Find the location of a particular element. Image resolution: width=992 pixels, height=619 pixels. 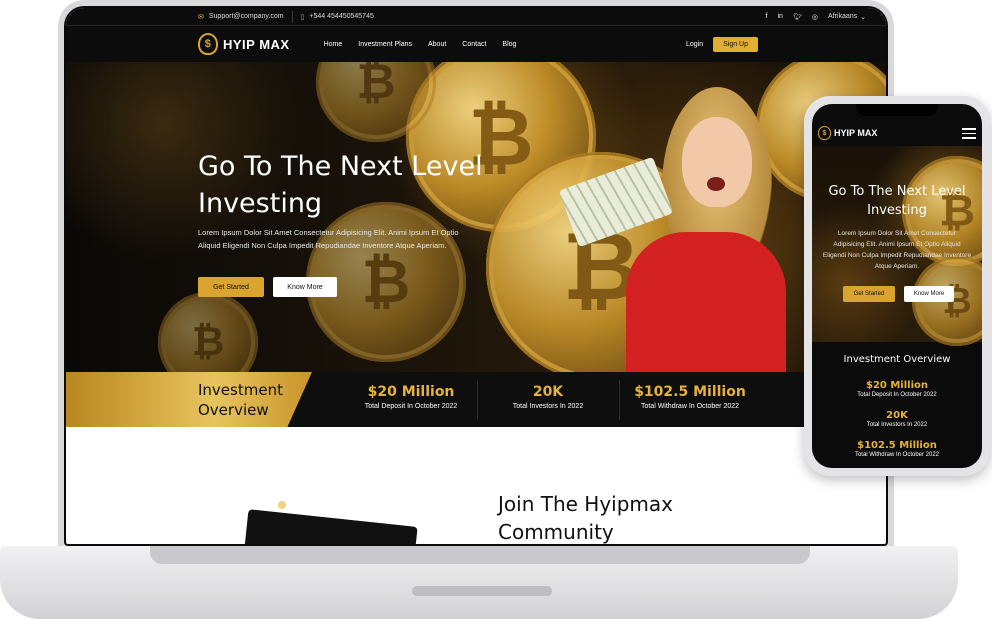

language-label: Afrikaans is located at coordinates (842, 16).